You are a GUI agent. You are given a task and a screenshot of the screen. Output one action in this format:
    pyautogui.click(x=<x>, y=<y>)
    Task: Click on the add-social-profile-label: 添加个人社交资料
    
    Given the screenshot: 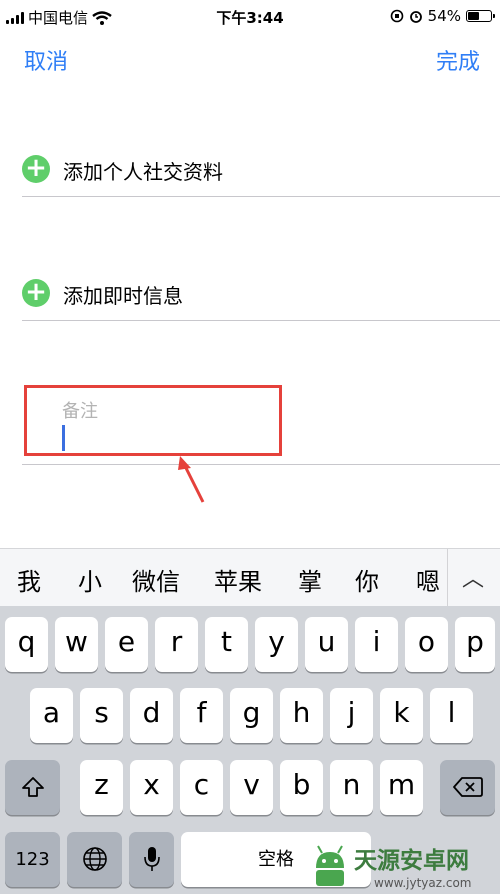 What is the action you would take?
    pyautogui.click(x=143, y=172)
    